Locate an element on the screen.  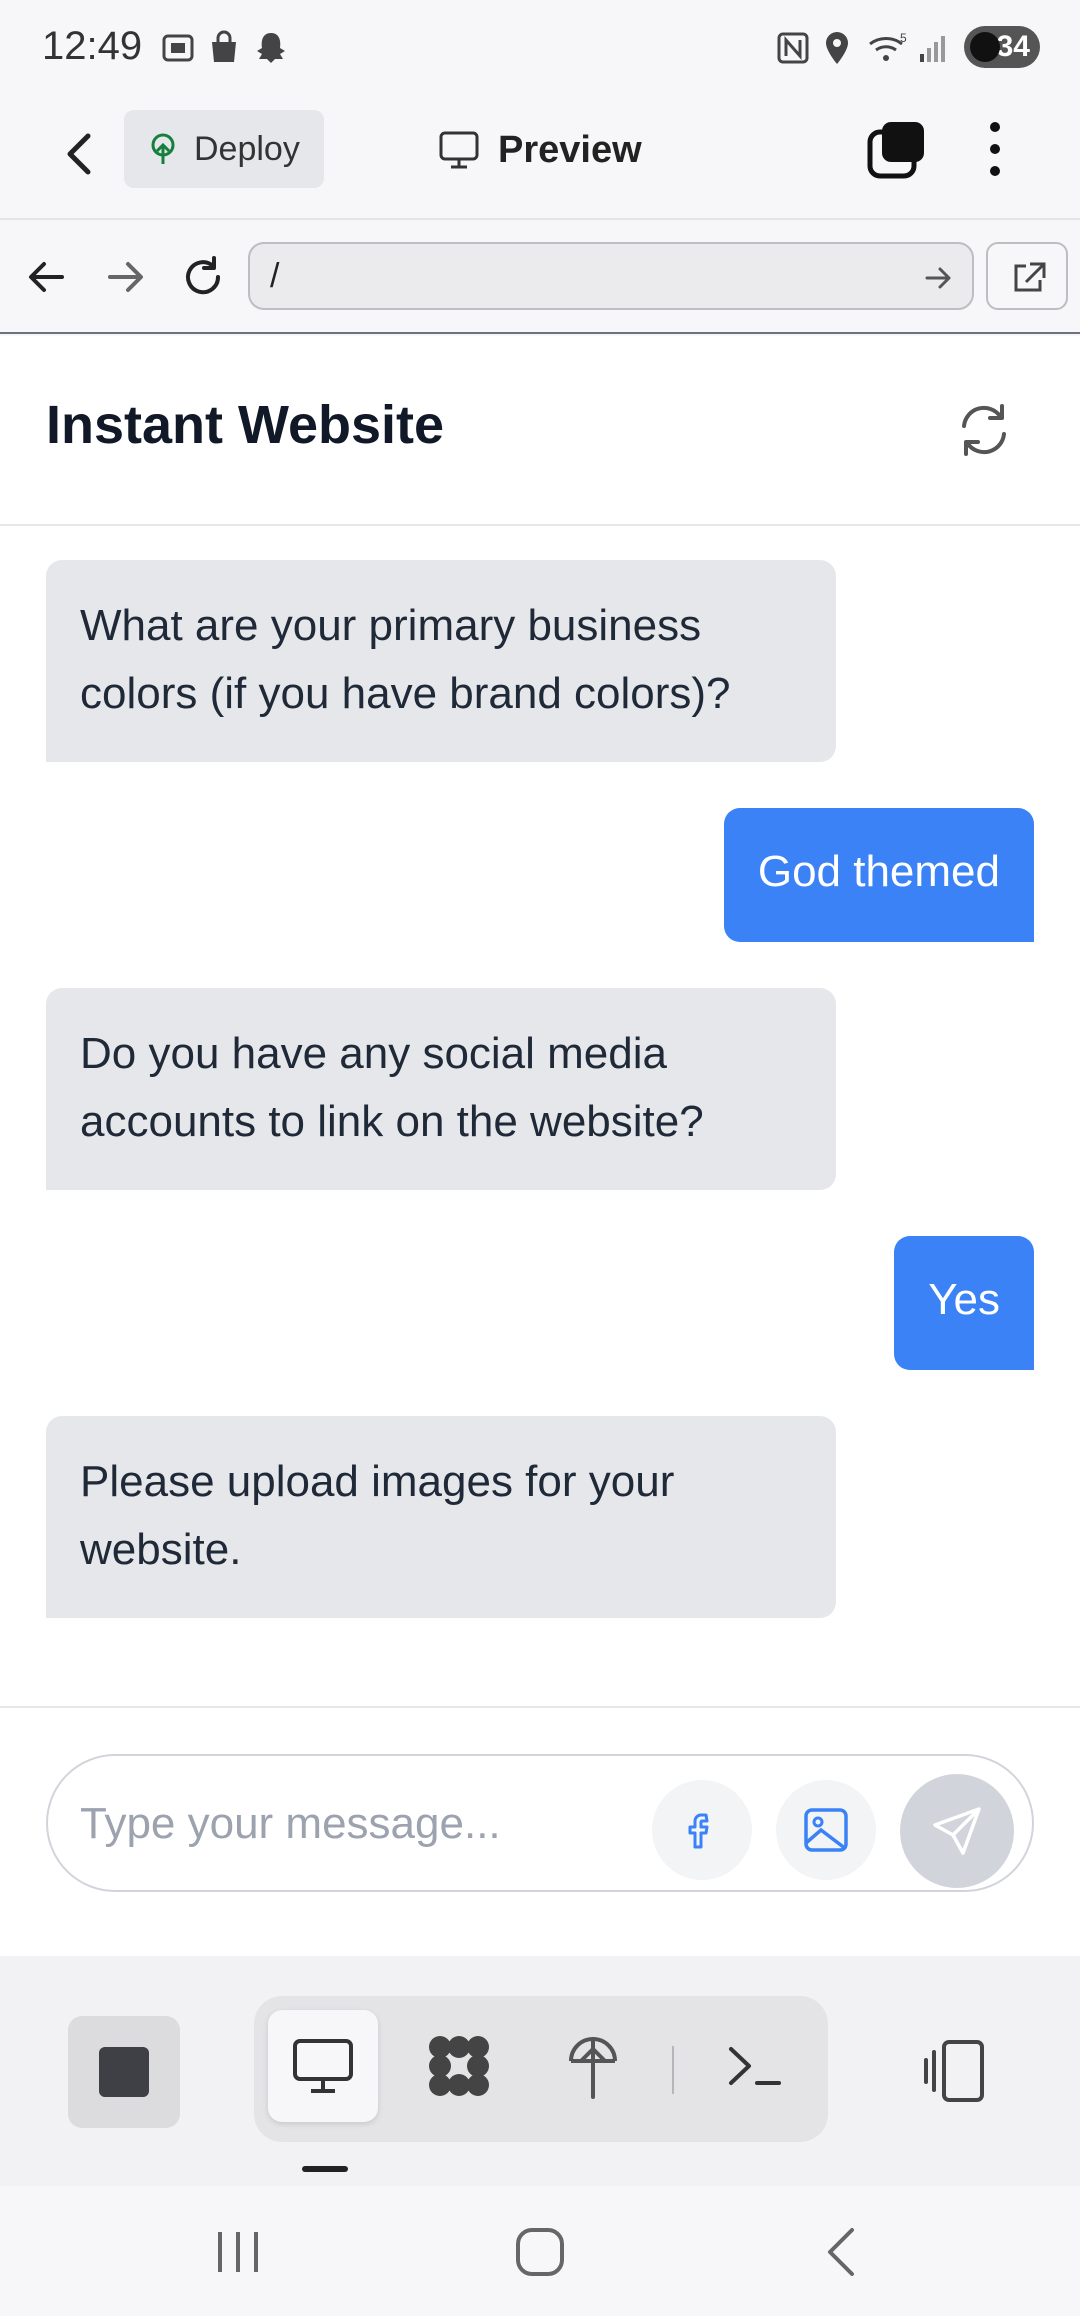
facebook-icon is located at coordinates (698, 1831).